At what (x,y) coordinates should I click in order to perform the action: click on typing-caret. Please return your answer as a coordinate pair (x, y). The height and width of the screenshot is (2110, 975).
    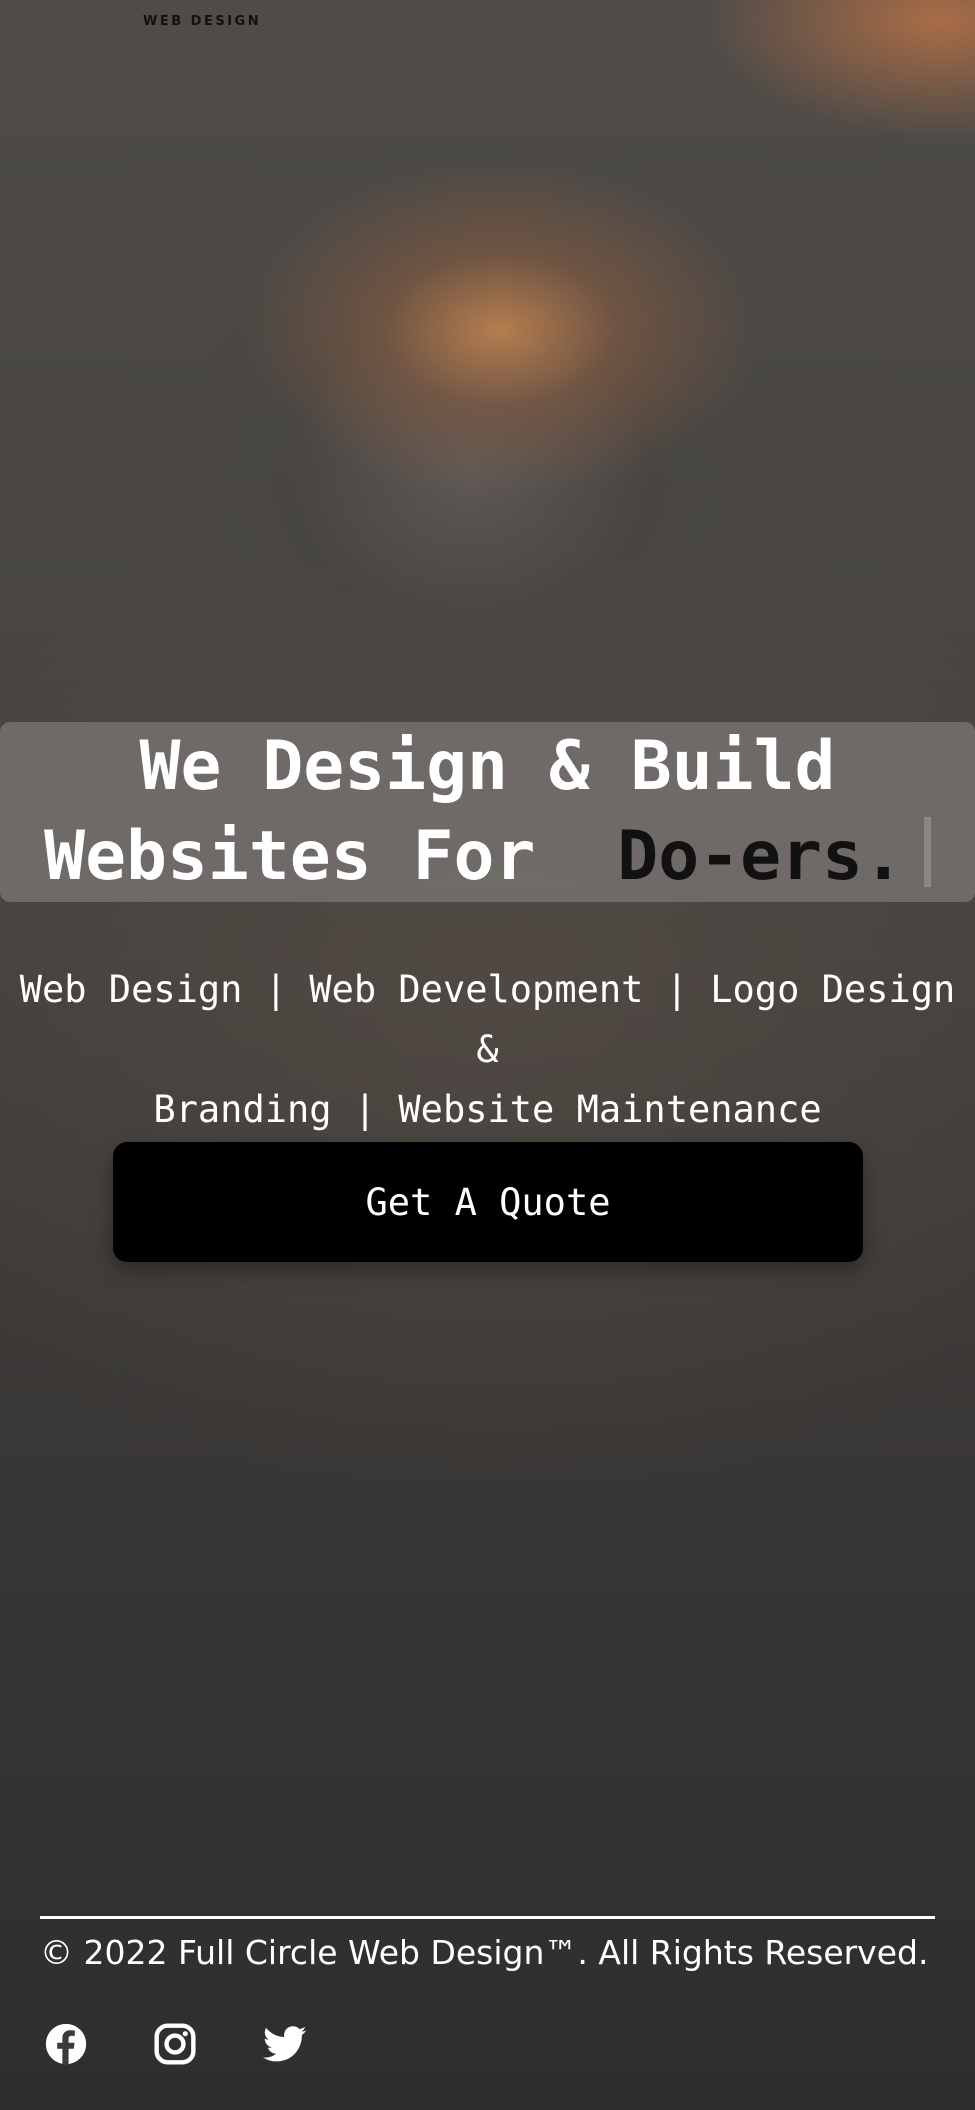
    Looking at the image, I should click on (927, 852).